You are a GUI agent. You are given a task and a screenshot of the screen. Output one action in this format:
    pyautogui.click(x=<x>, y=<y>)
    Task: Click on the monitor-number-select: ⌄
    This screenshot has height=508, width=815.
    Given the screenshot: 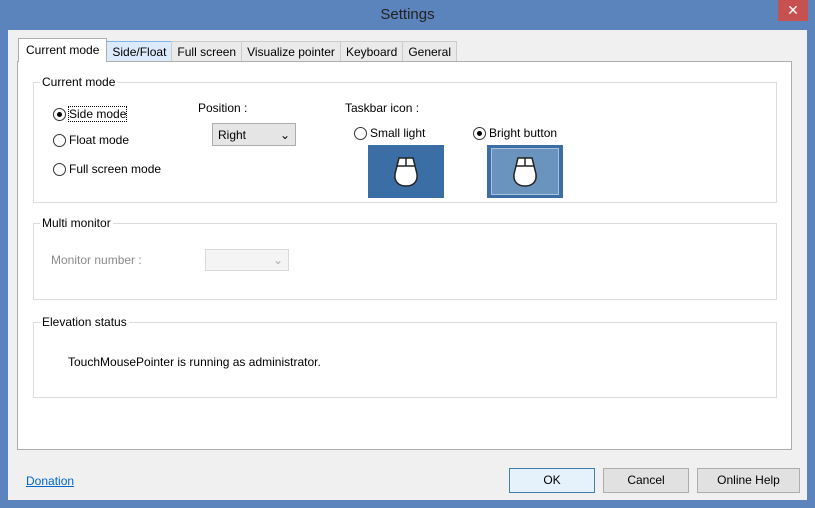 What is the action you would take?
    pyautogui.click(x=247, y=260)
    